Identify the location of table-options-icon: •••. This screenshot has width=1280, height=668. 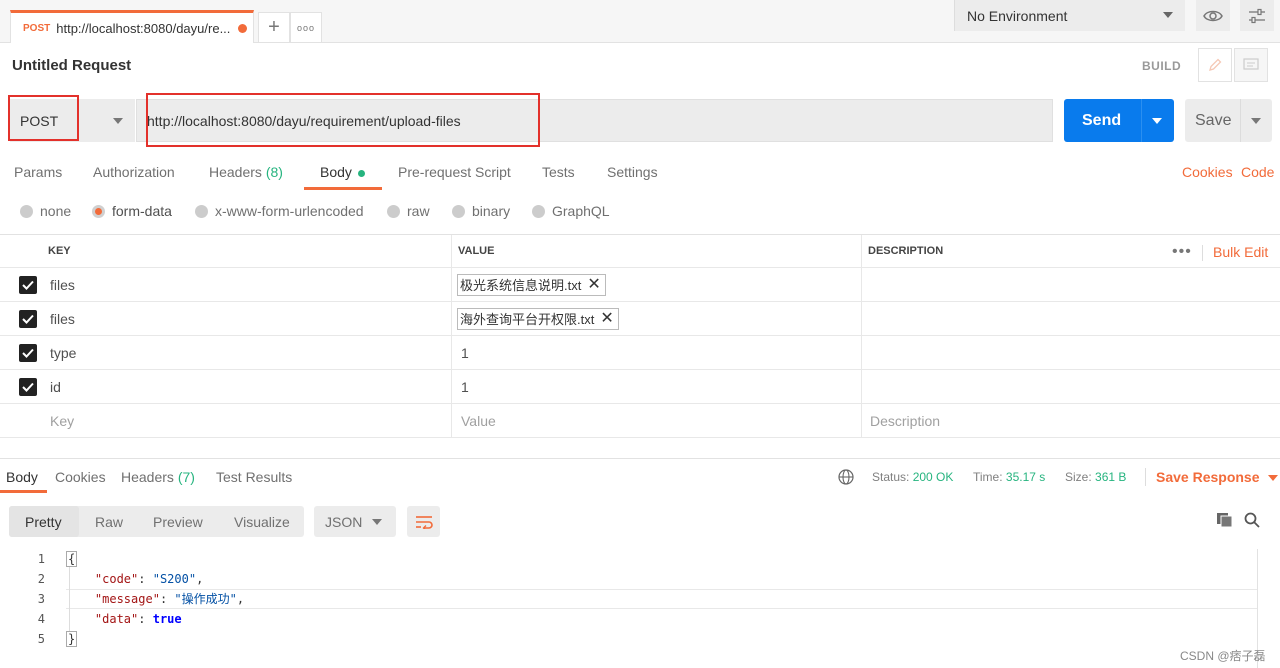
(1182, 252).